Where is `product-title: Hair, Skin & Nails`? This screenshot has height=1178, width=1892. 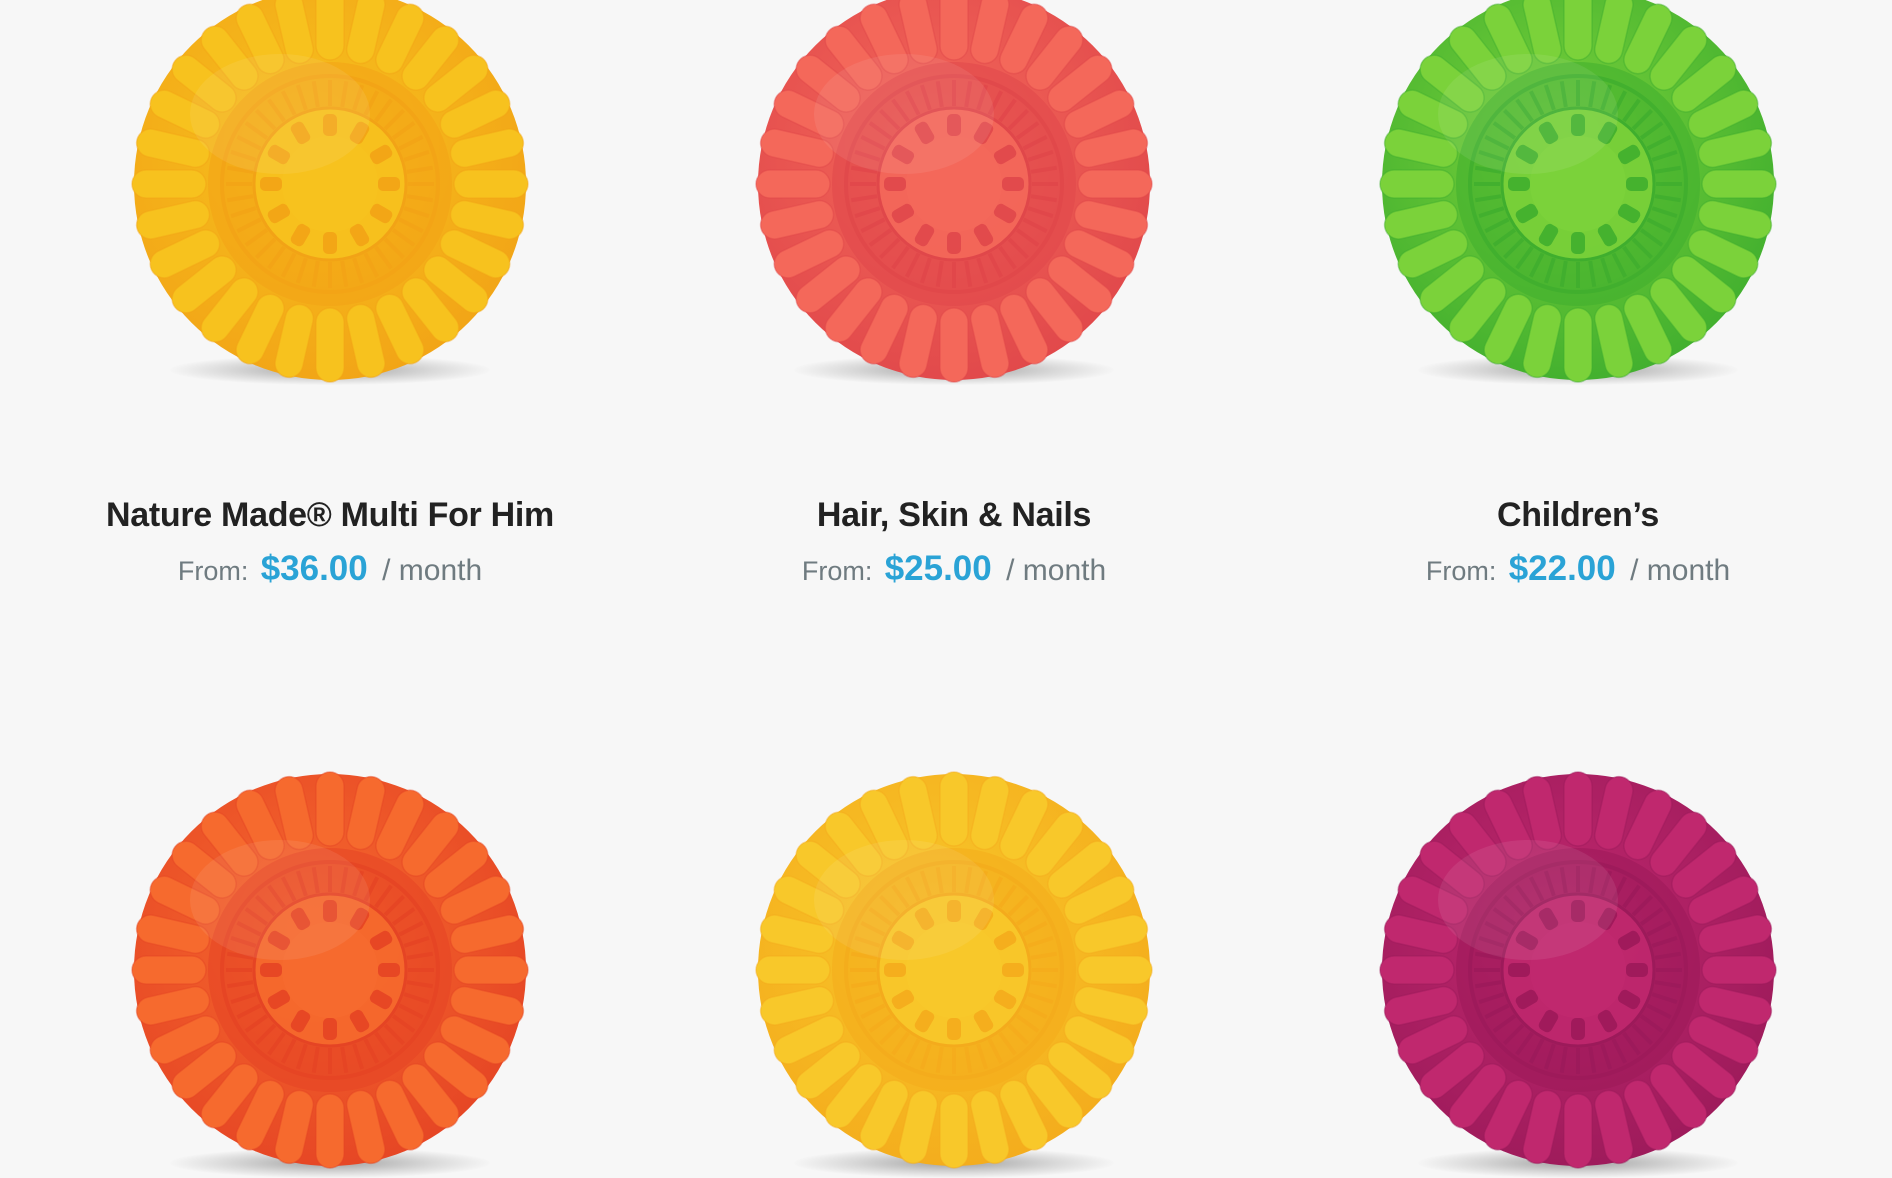
product-title: Hair, Skin & Nails is located at coordinates (954, 515).